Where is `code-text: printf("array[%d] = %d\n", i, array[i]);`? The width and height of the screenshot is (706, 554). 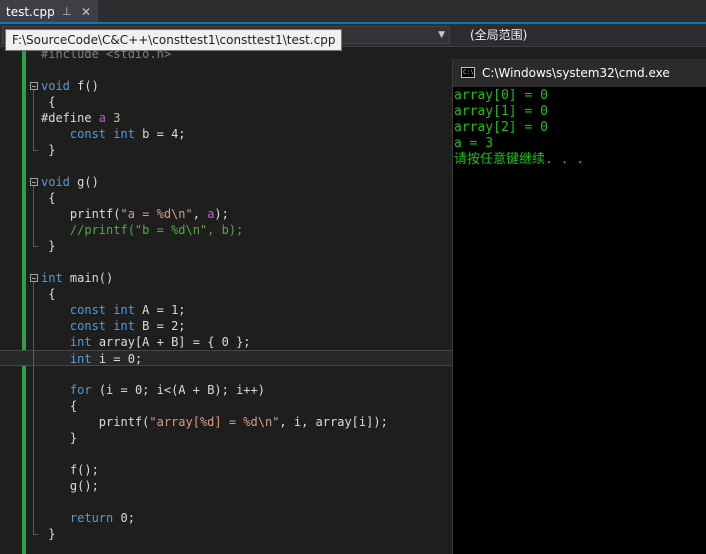
code-text: printf("array[%d] = %d\n", i, array[i]); is located at coordinates (214, 422).